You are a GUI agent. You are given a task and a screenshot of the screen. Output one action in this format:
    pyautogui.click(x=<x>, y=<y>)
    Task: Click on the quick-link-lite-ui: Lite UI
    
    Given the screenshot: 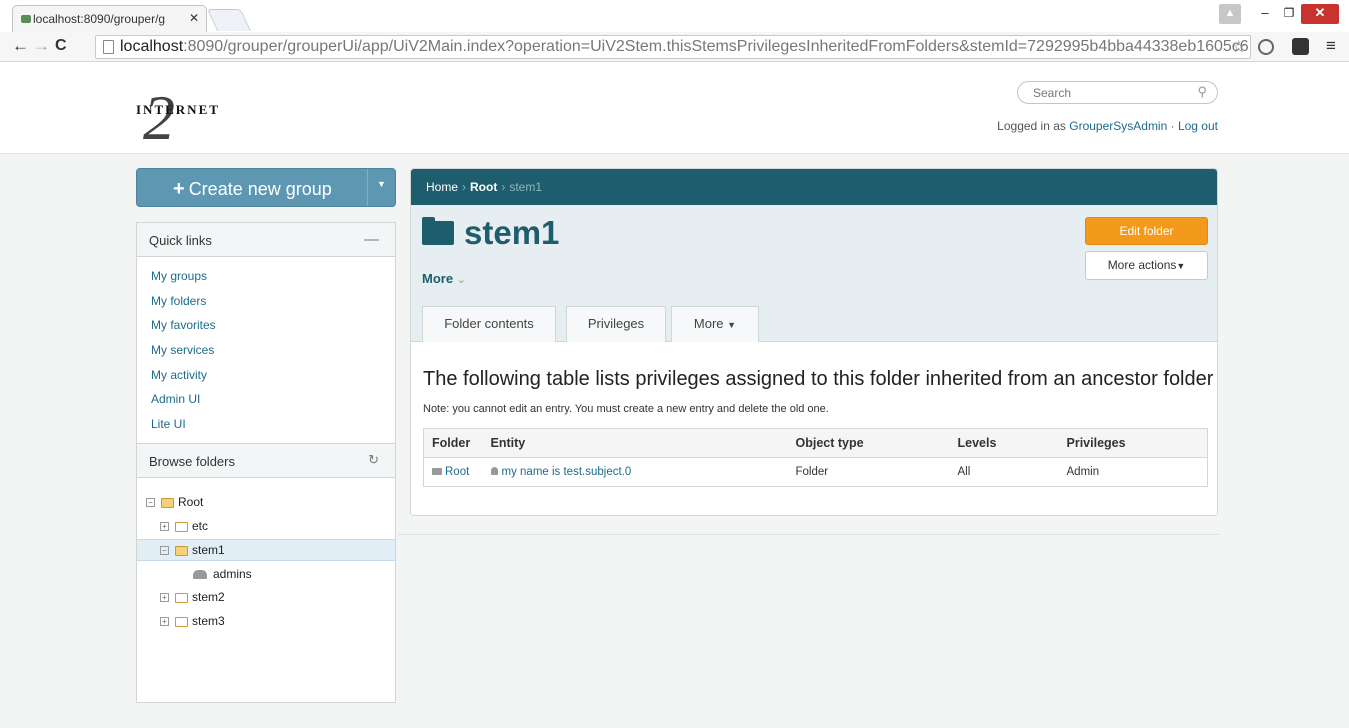 What is the action you would take?
    pyautogui.click(x=266, y=424)
    